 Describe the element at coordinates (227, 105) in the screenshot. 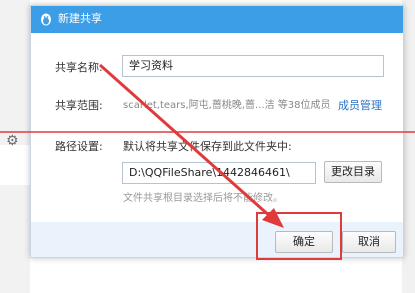

I see `members-list: scarlet,tears,阿屯,蔷桃晚,蔷...洁 等38位成员` at that location.